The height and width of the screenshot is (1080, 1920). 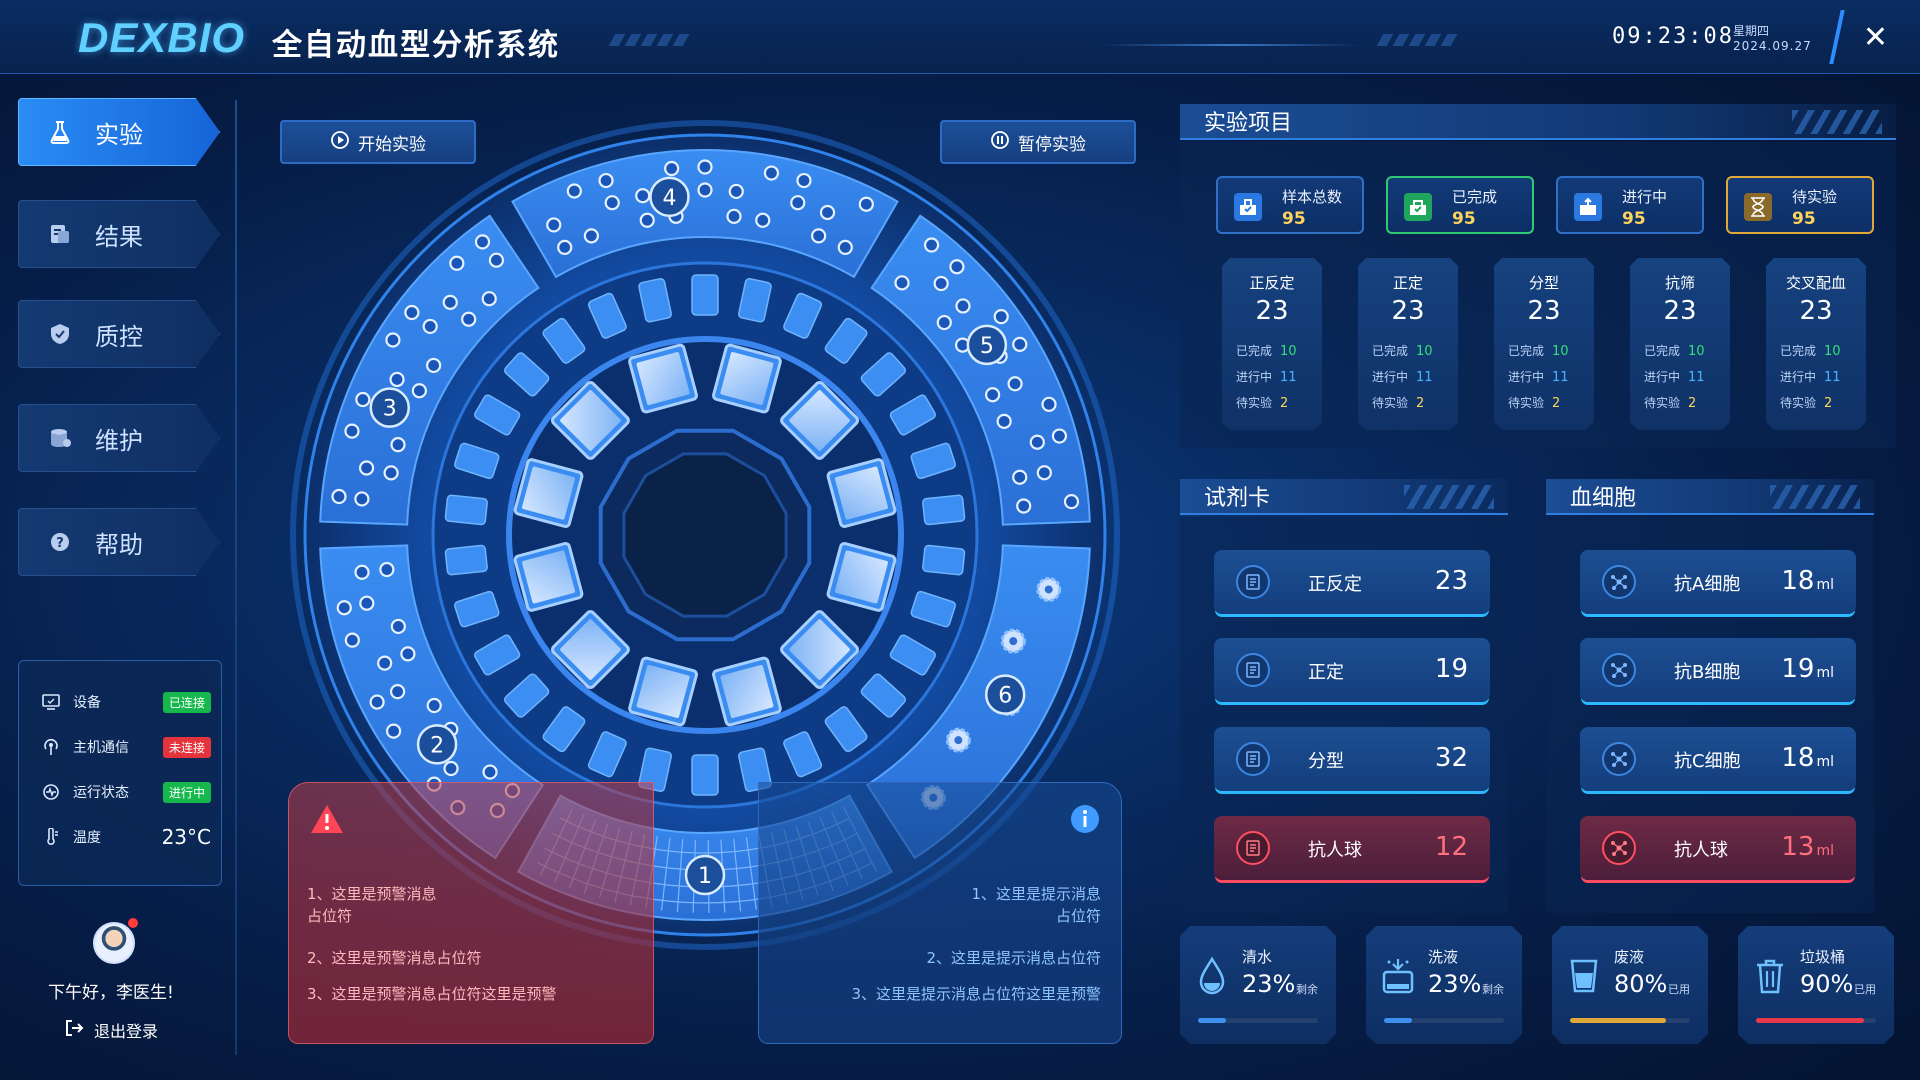 I want to click on close-icon: ✕, so click(x=1876, y=37).